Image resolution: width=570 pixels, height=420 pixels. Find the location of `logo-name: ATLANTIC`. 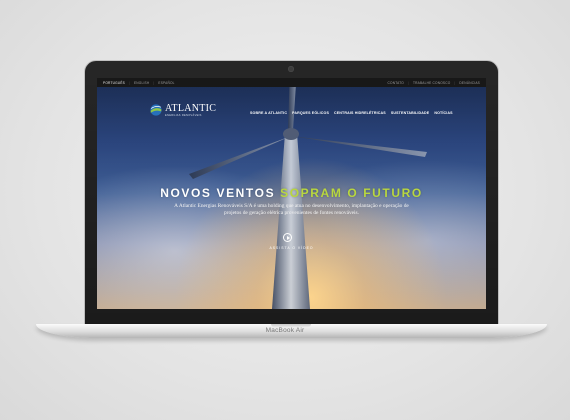

logo-name: ATLANTIC is located at coordinates (191, 108).